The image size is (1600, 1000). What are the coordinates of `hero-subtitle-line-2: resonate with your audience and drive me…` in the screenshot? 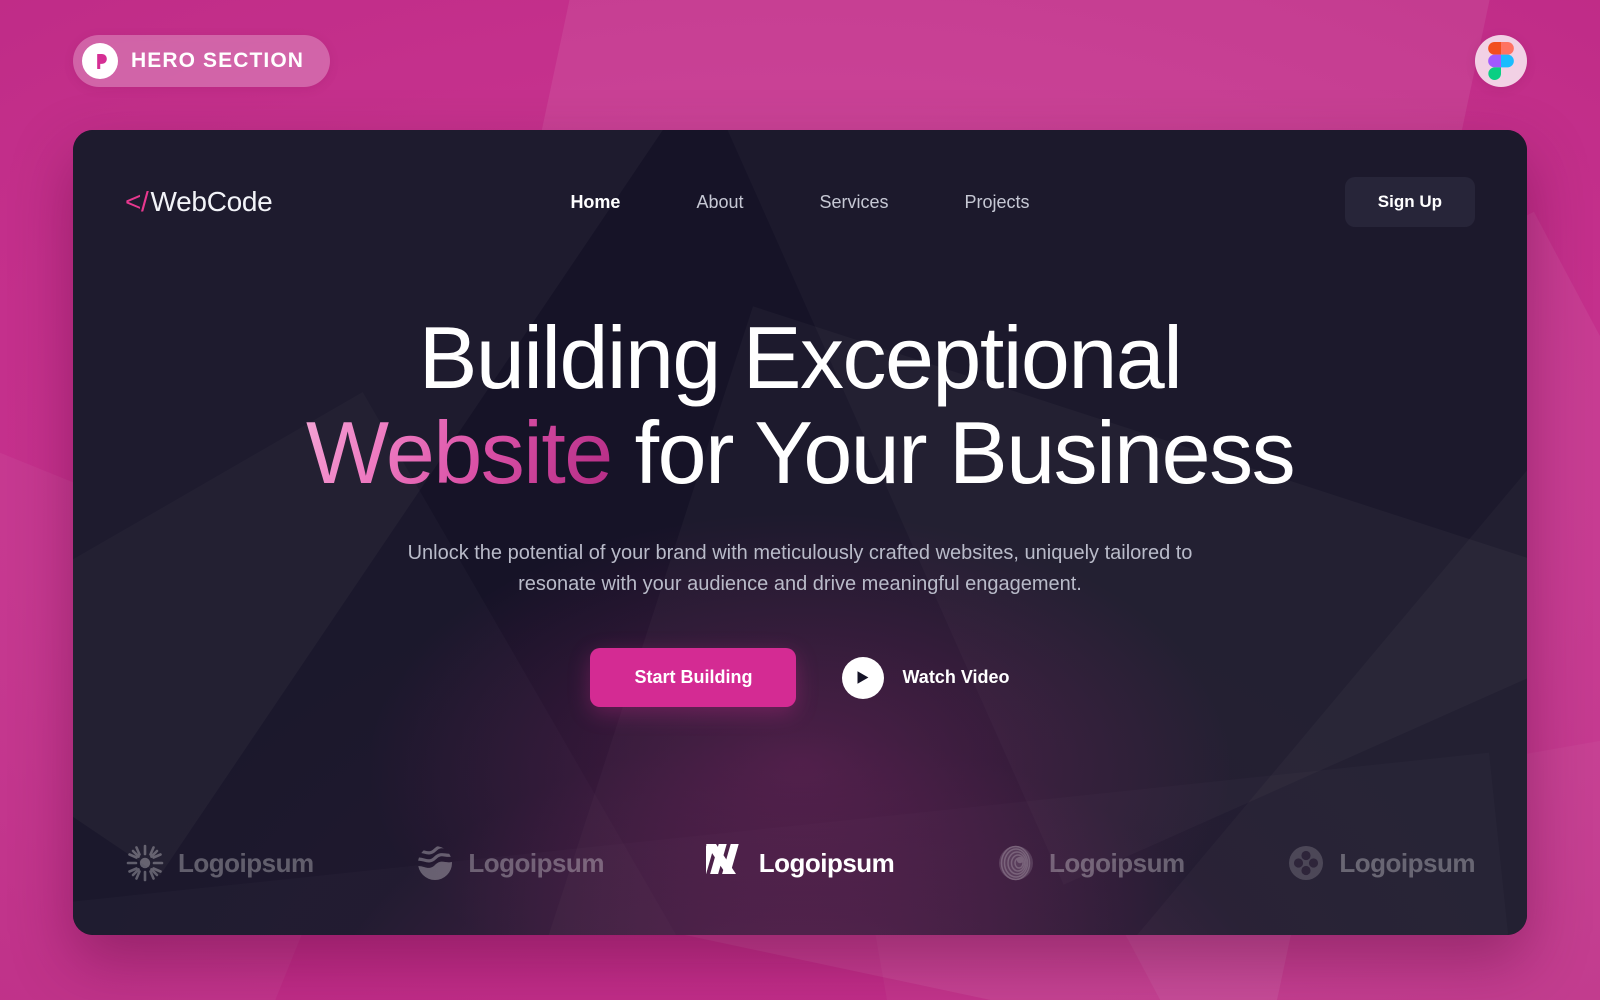 It's located at (800, 584).